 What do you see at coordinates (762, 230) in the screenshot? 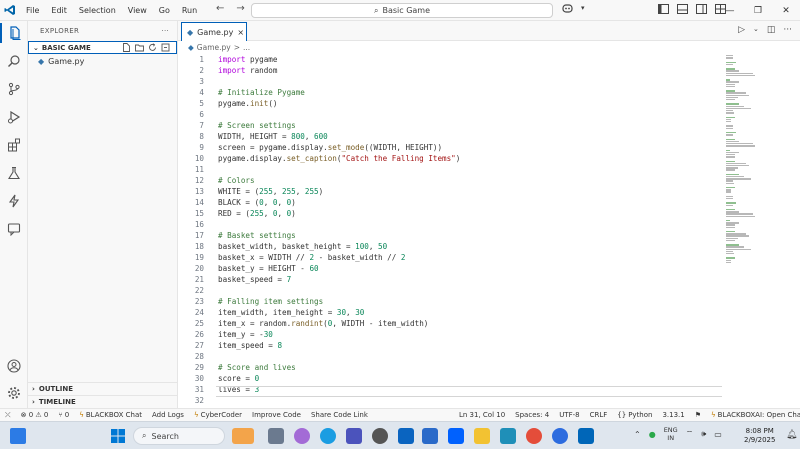
I see `minimap` at bounding box center [762, 230].